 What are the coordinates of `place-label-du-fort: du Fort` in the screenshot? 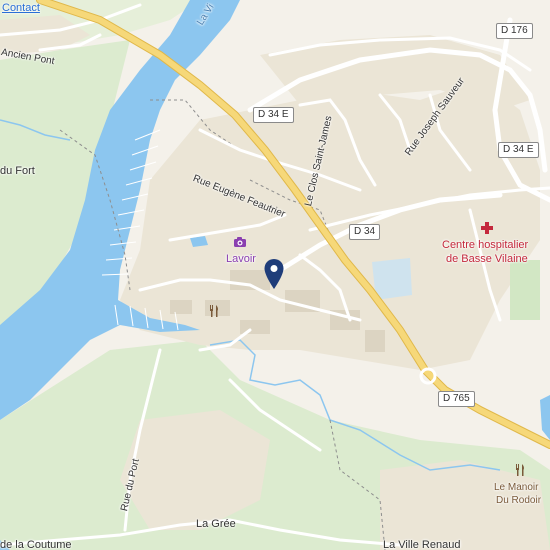 It's located at (17, 171).